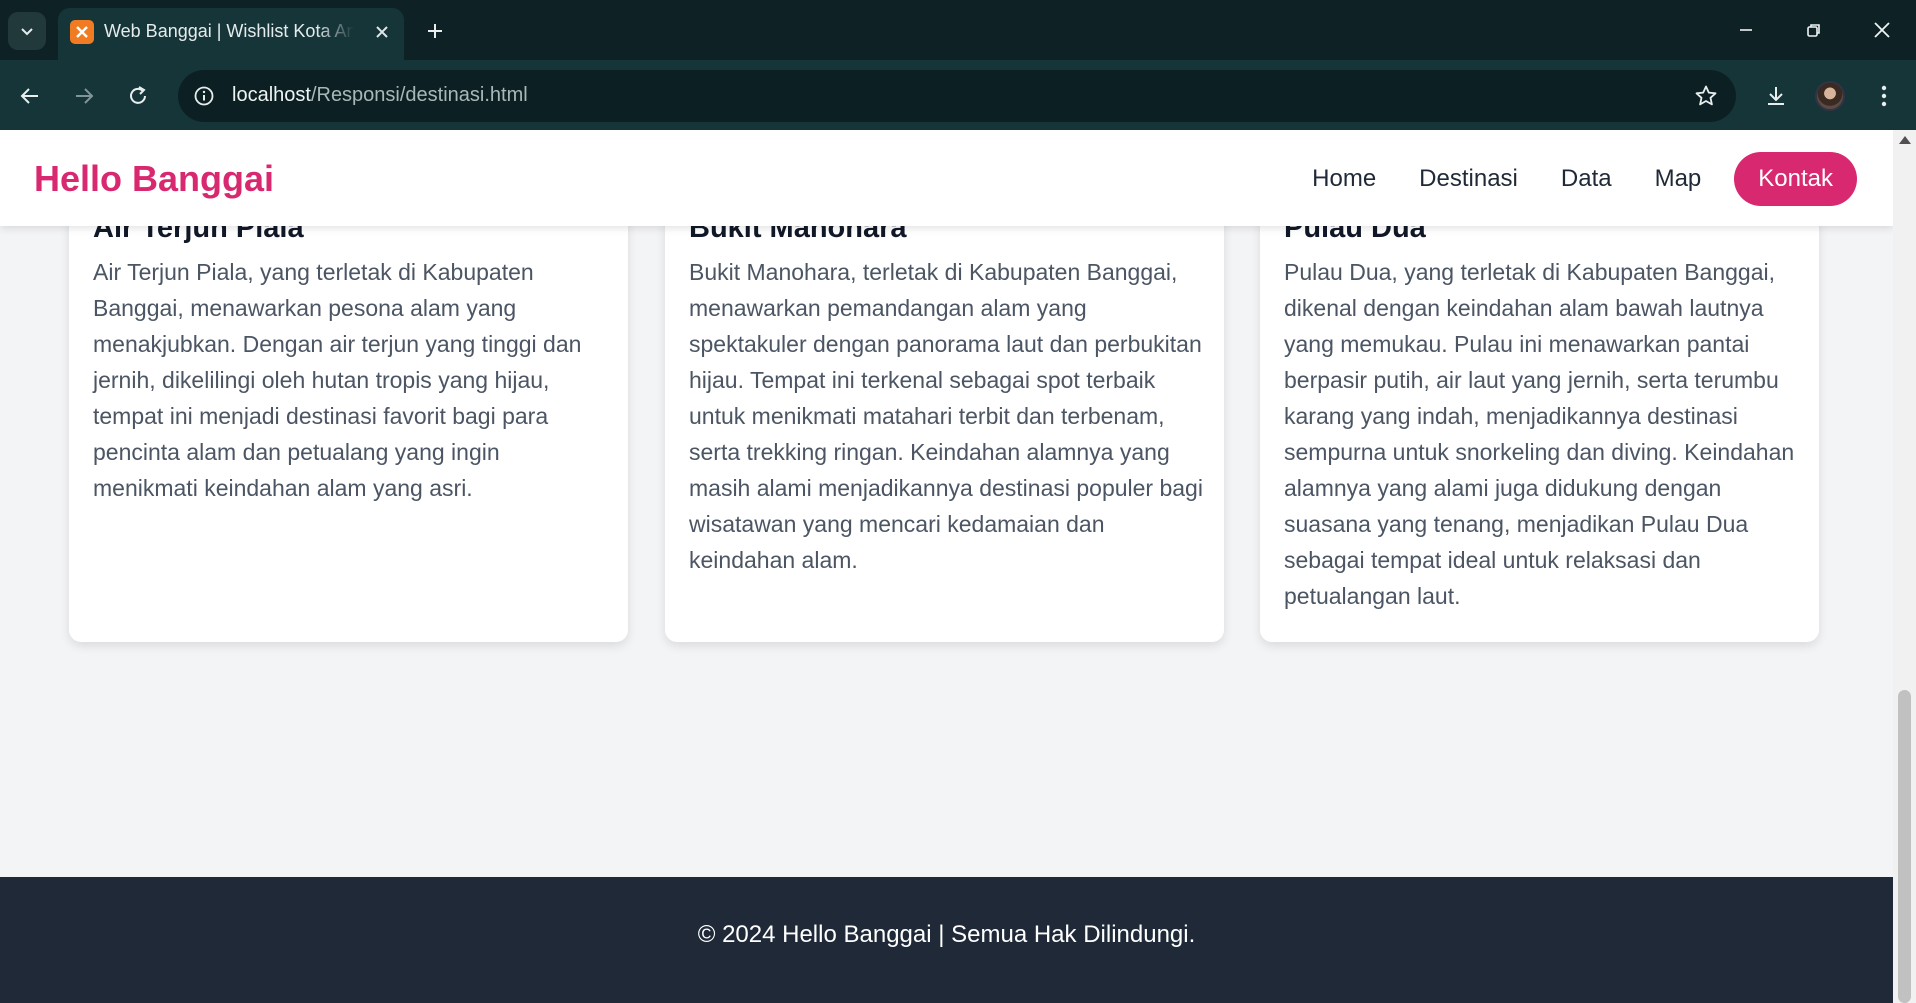 The image size is (1916, 1003). I want to click on xampp-favicon-icon, so click(82, 32).